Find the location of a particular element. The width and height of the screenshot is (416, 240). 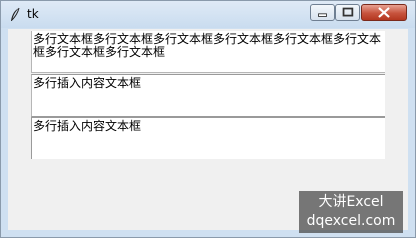

close-button is located at coordinates (384, 12).